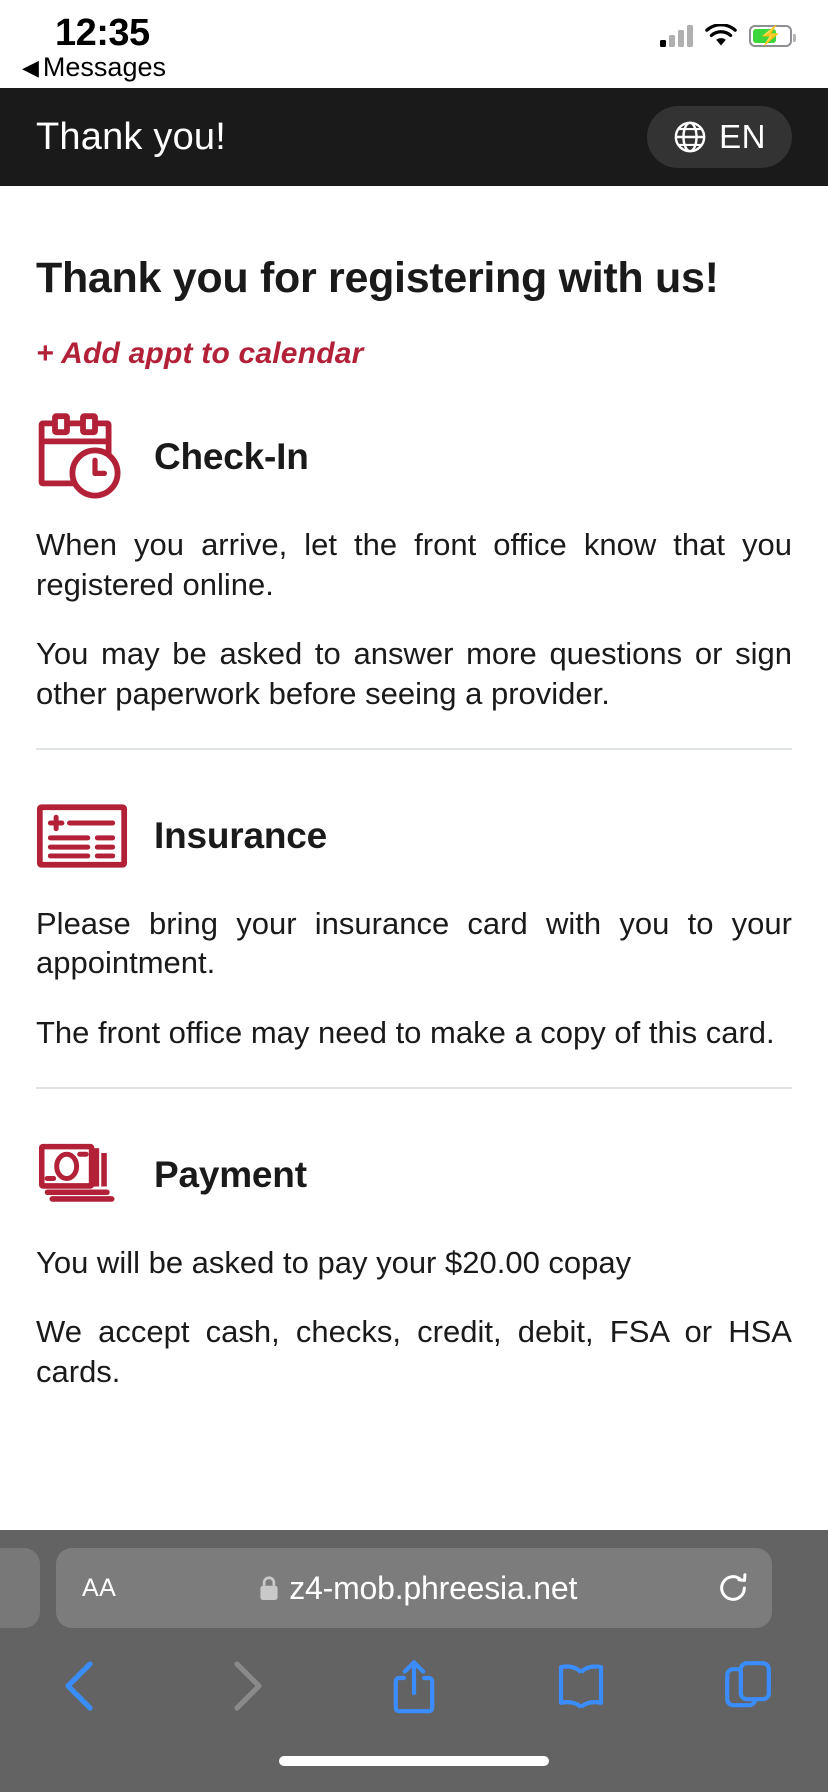 This screenshot has height=1792, width=828. I want to click on tabs-button, so click(748, 1686).